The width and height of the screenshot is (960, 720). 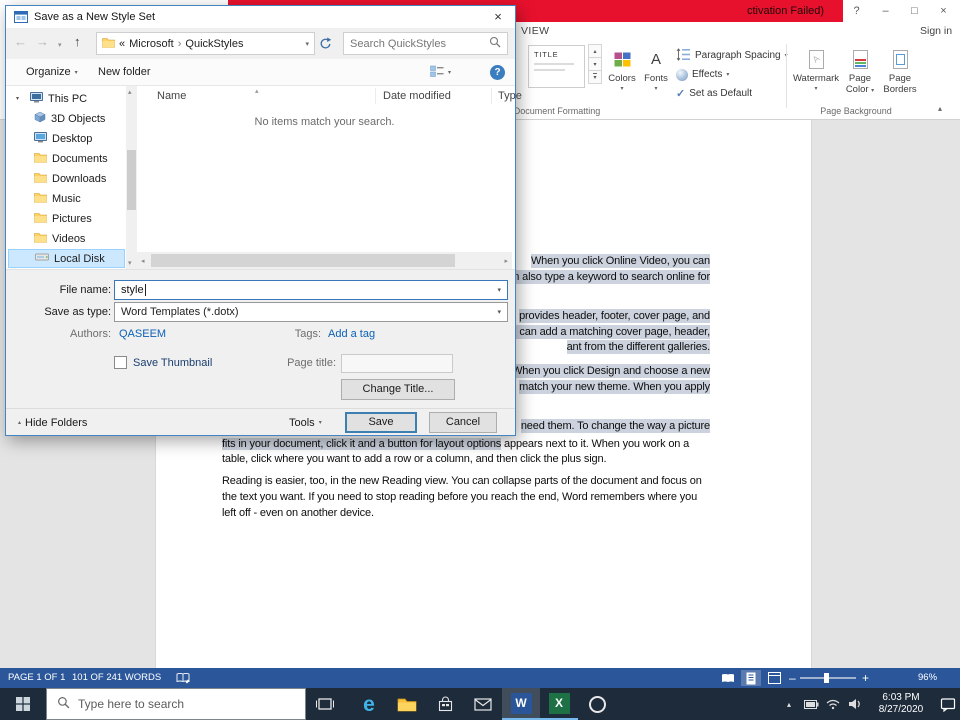 I want to click on refresh-icon, so click(x=325, y=45).